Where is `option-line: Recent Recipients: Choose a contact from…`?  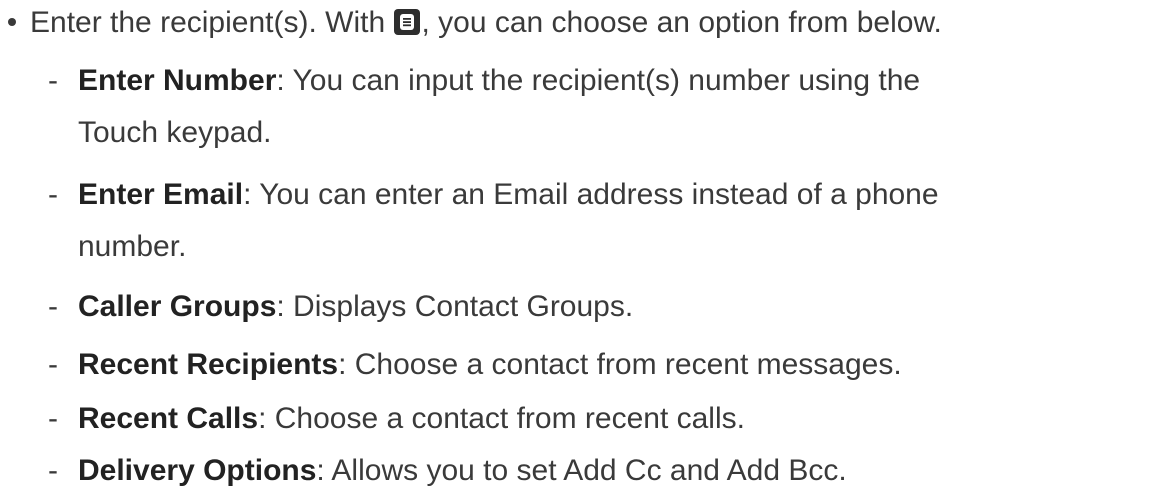 option-line: Recent Recipients: Choose a contact from… is located at coordinates (490, 365).